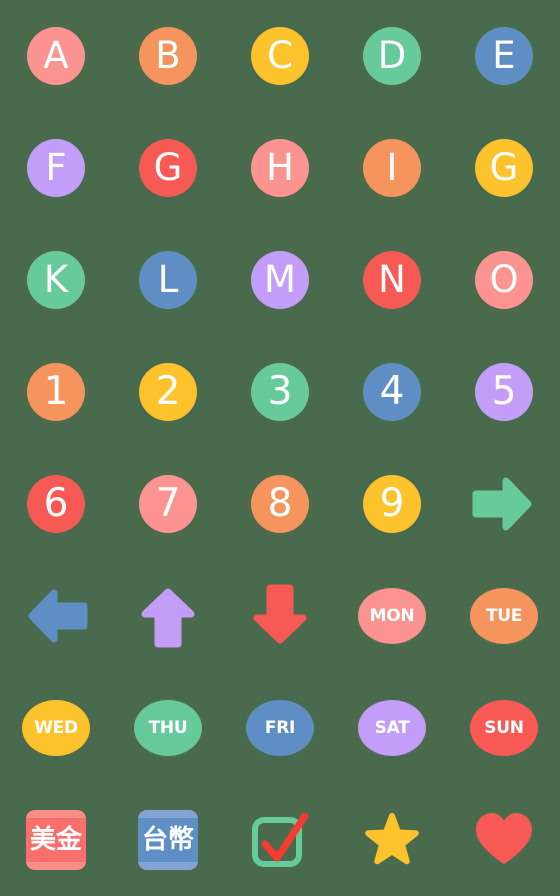 The height and width of the screenshot is (896, 560). I want to click on sticker-letter-b: B, so click(168, 56).